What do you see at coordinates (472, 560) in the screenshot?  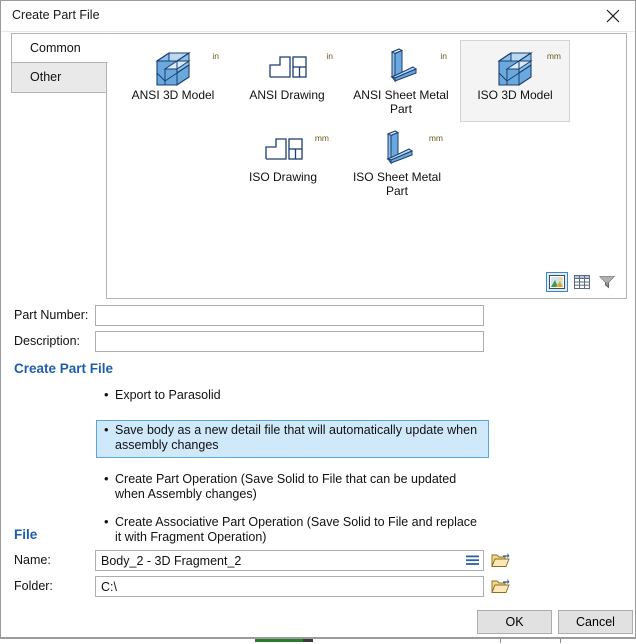 I see `list-menu-icon` at bounding box center [472, 560].